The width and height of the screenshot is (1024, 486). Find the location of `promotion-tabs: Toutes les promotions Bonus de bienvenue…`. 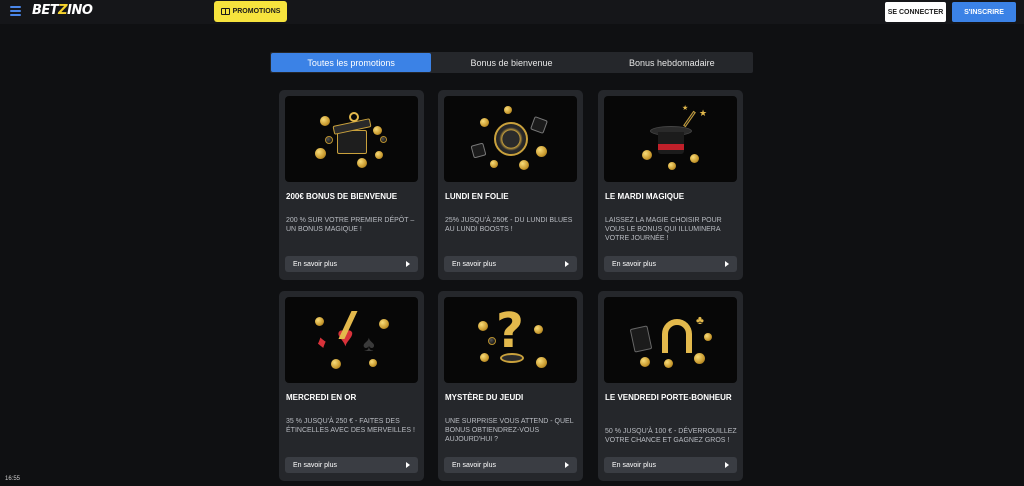

promotion-tabs: Toutes les promotions Bonus de bienvenue… is located at coordinates (511, 62).